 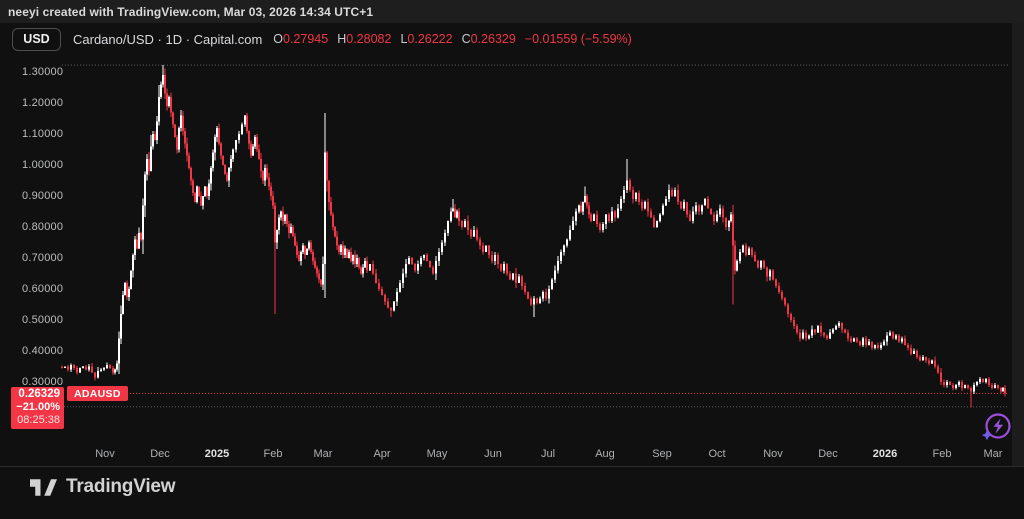 What do you see at coordinates (987, 435) in the screenshot?
I see `sparkle-icon` at bounding box center [987, 435].